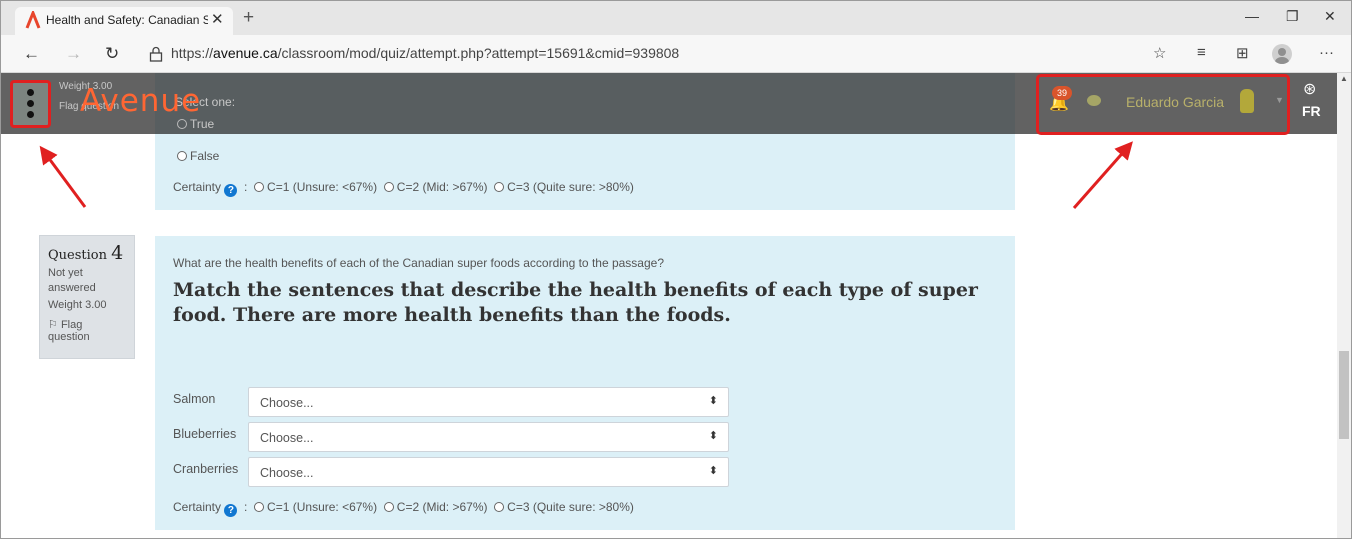  What do you see at coordinates (1242, 53) in the screenshot?
I see `collections-icon: ⊞` at bounding box center [1242, 53].